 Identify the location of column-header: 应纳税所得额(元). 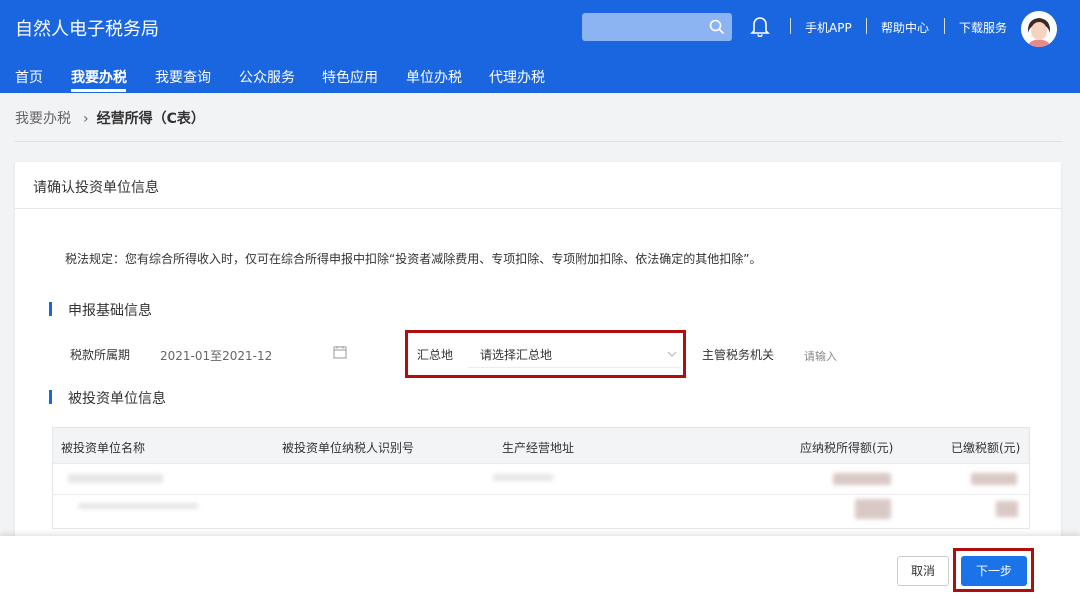
(847, 448).